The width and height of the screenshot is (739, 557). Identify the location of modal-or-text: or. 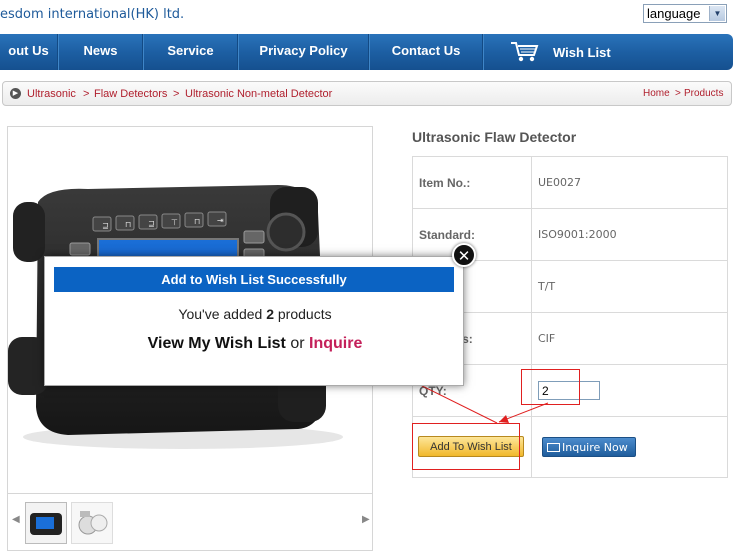
(297, 343).